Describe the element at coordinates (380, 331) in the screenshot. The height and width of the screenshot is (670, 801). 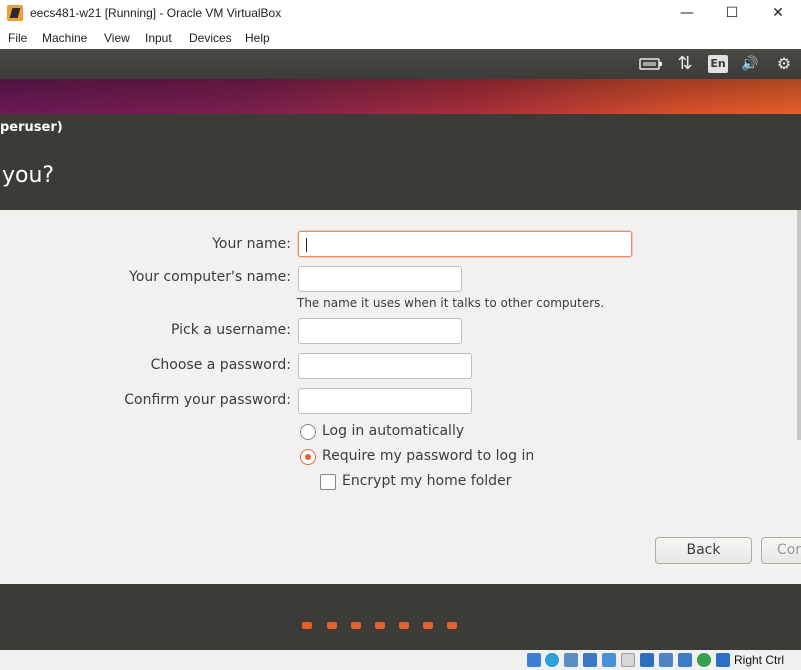
I see `username-input` at that location.